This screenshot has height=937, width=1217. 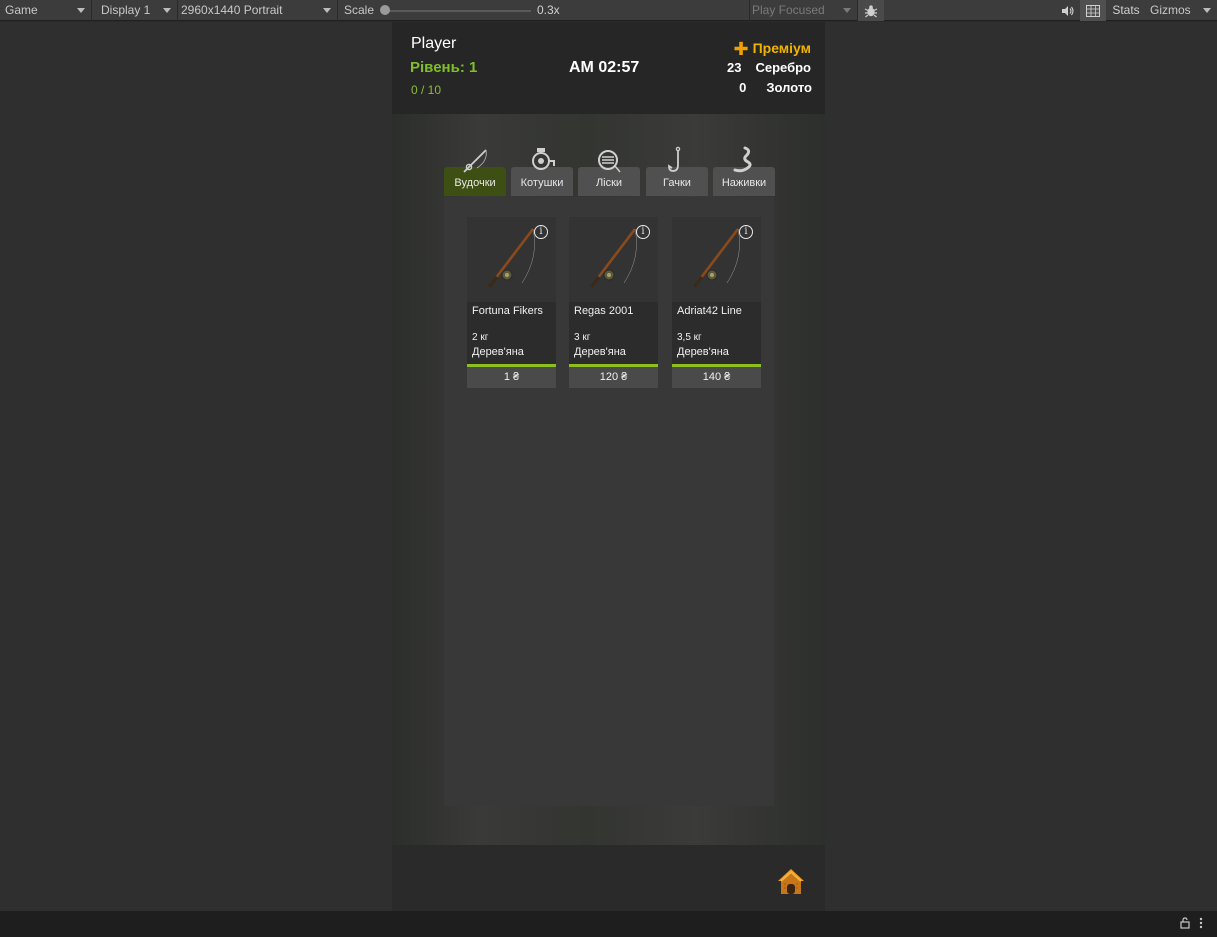 I want to click on gold-balance: 0 Золото, so click(x=775, y=87).